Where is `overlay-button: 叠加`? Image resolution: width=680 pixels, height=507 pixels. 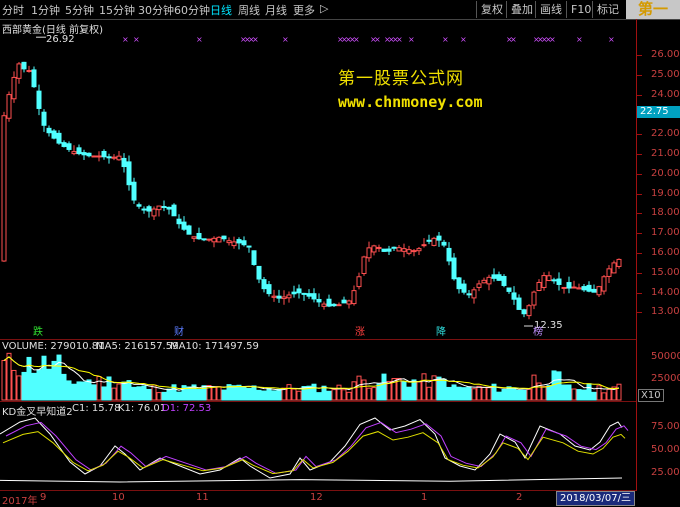 overlay-button: 叠加 is located at coordinates (521, 9).